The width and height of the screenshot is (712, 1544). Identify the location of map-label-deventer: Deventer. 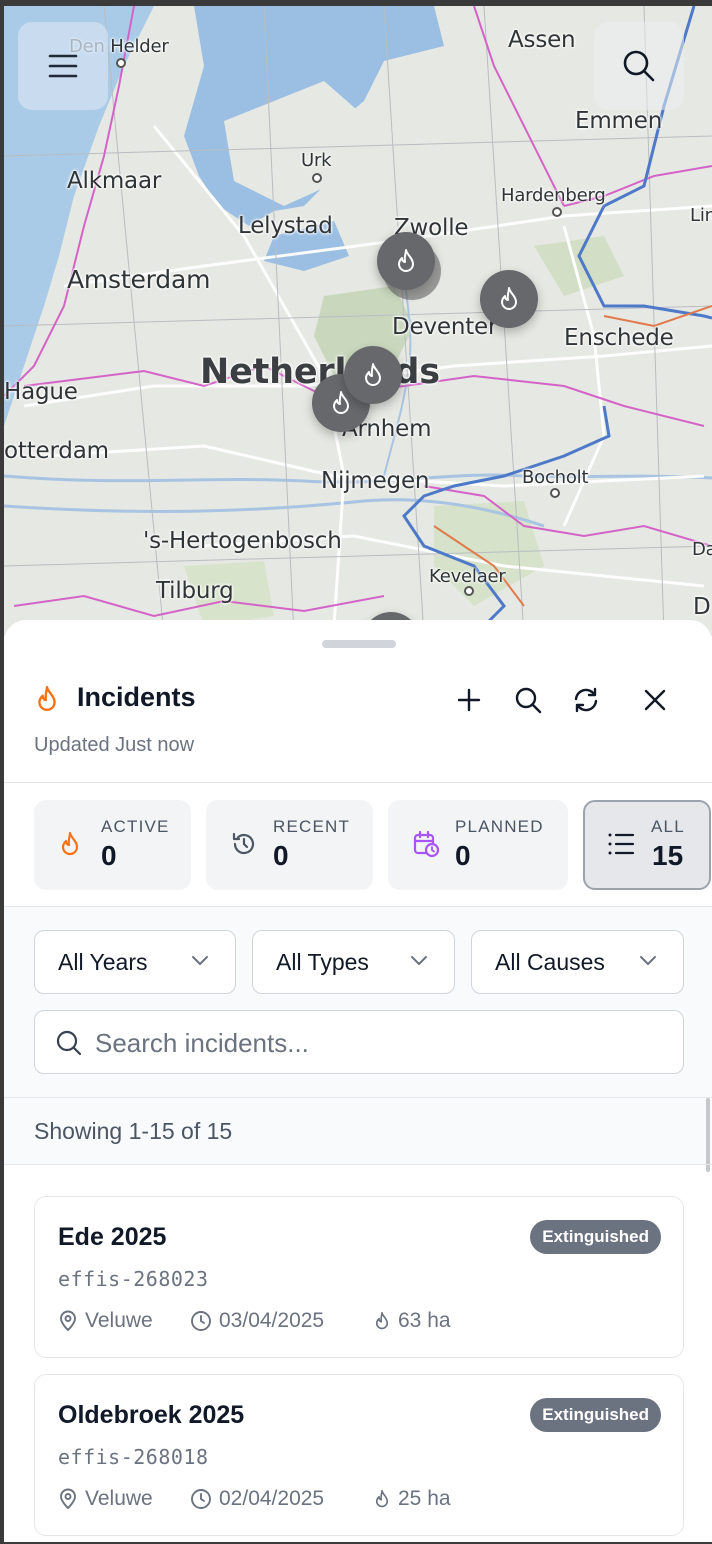
(445, 327).